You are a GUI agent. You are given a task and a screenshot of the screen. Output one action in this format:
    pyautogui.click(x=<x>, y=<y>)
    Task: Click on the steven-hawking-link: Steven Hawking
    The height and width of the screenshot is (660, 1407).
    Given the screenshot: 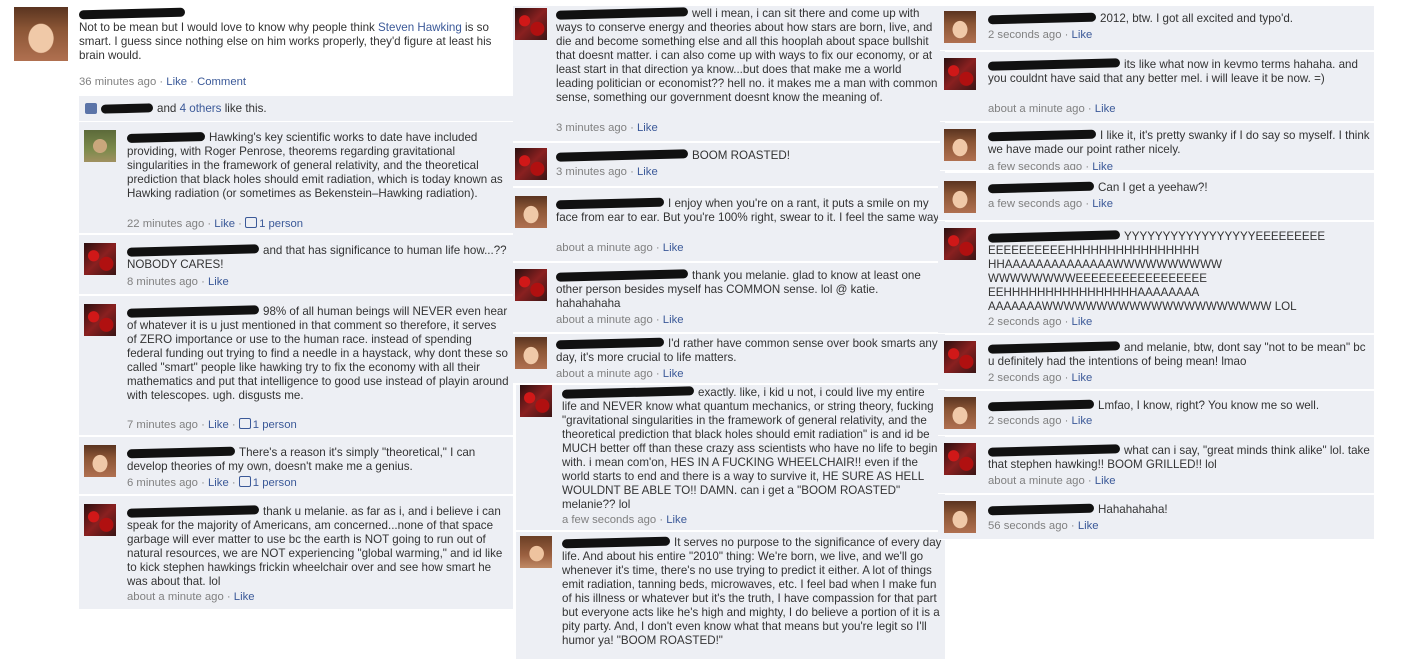 What is the action you would take?
    pyautogui.click(x=420, y=27)
    